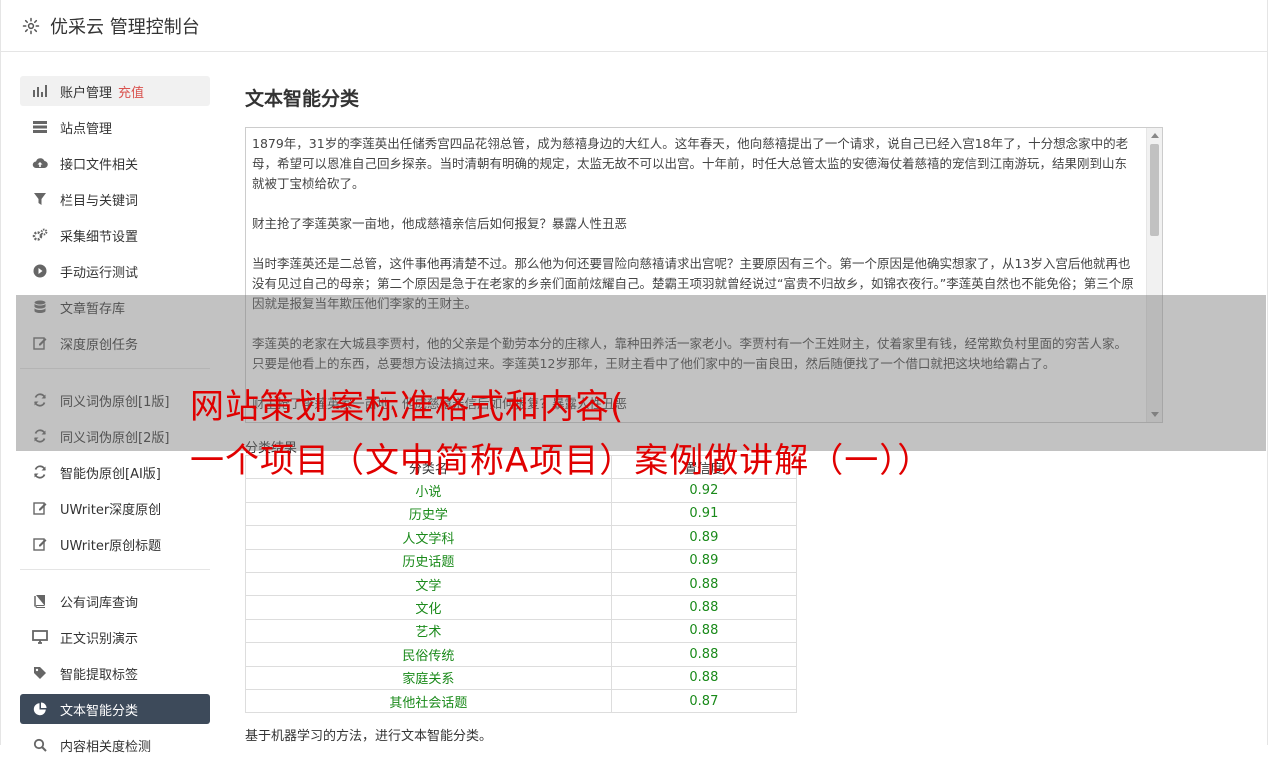 This screenshot has width=1280, height=766. I want to click on server-icon, so click(40, 127).